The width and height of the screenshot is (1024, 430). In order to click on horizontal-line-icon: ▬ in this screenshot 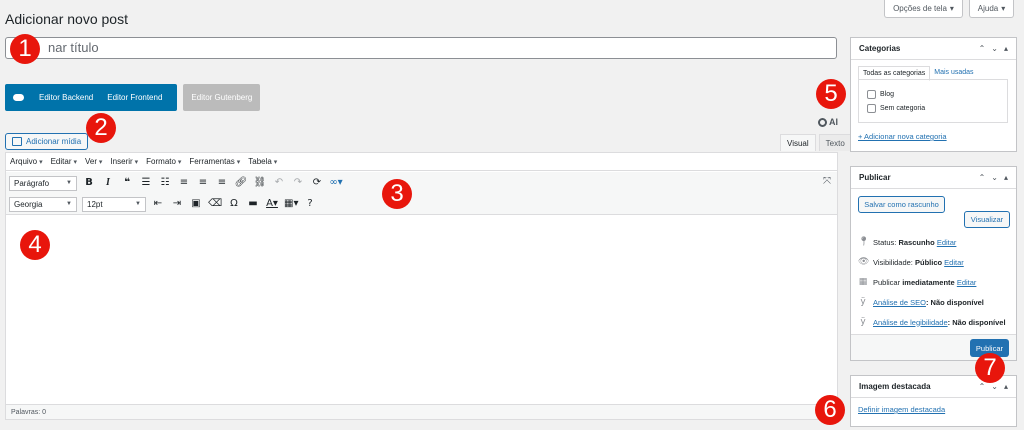, I will do `click(253, 204)`.